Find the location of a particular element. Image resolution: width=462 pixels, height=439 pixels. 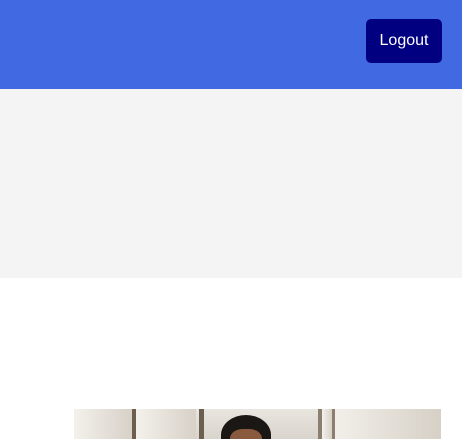

photo-window-frame is located at coordinates (201, 424).